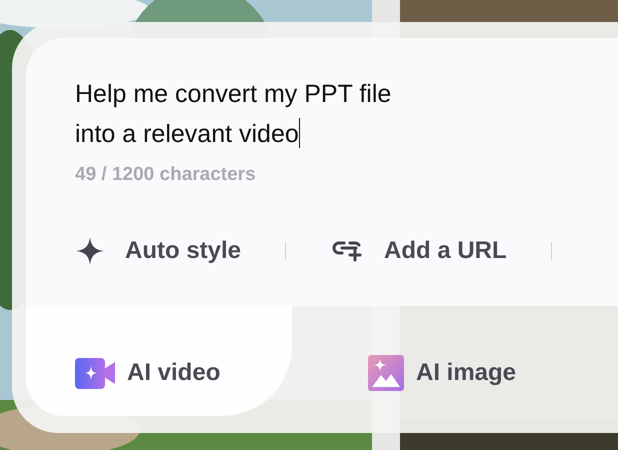  I want to click on prompt-input: Help me convert my PPT file into a relevant video, so click(285, 114).